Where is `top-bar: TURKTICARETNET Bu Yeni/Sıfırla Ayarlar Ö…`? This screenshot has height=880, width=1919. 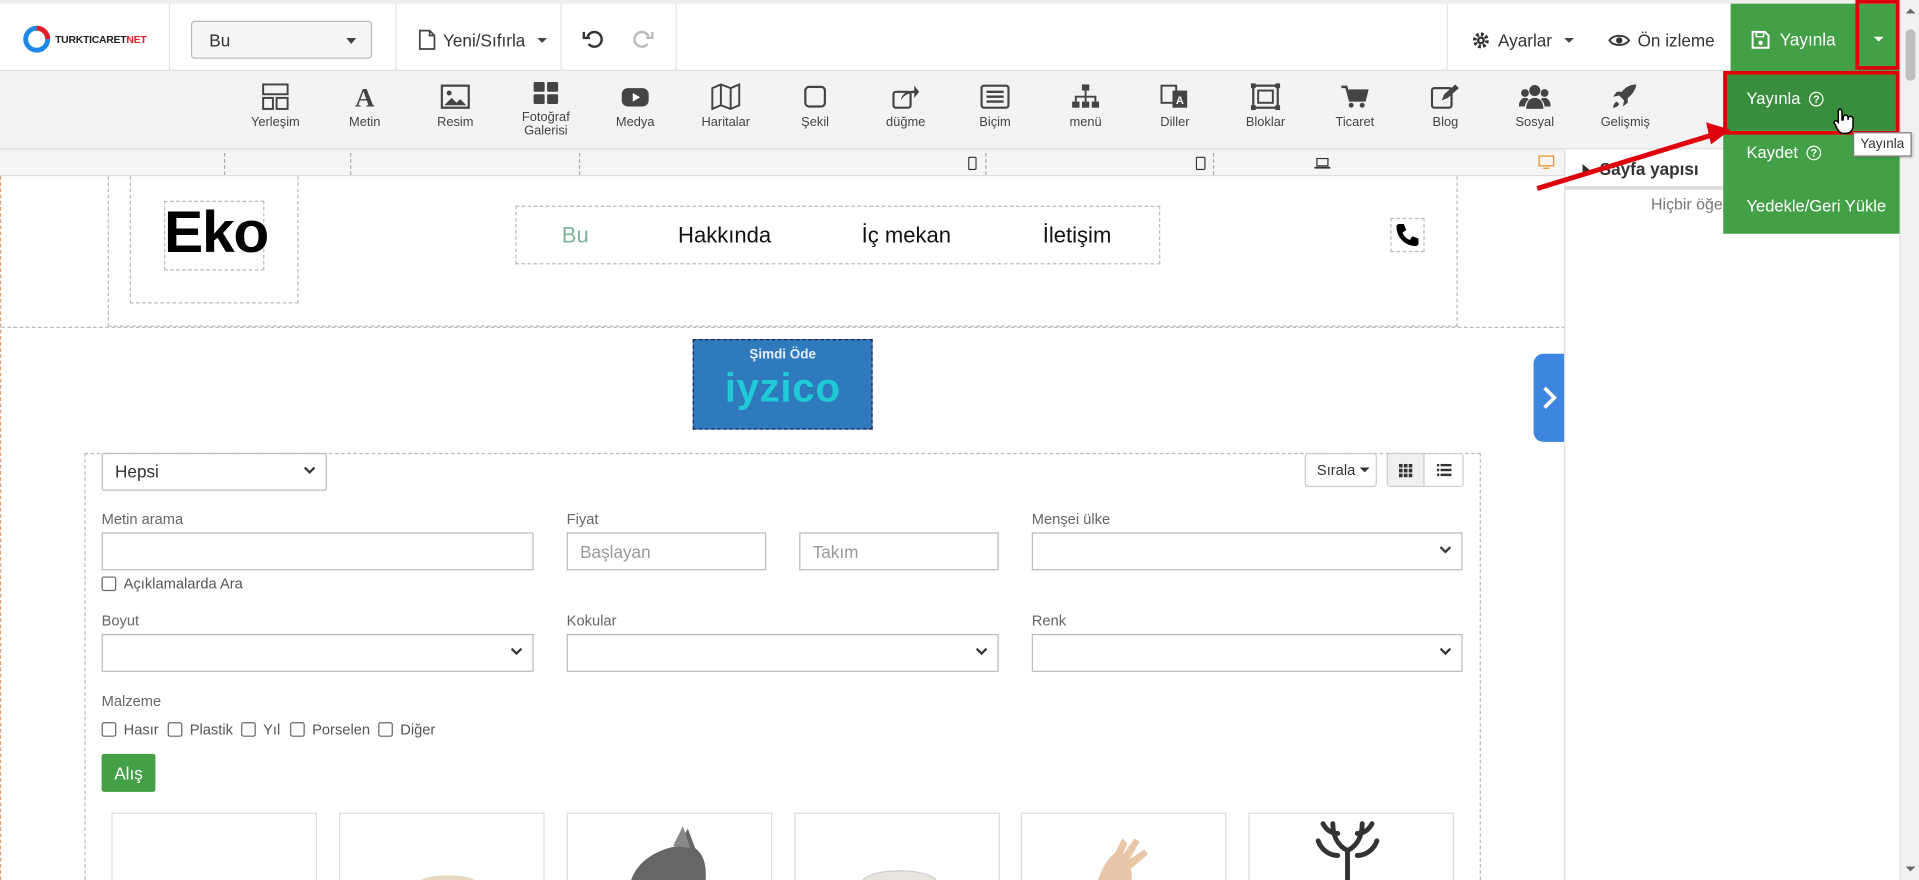 top-bar: TURKTICARETNET Bu Yeni/Sıfırla Ayarlar Ö… is located at coordinates (959, 37).